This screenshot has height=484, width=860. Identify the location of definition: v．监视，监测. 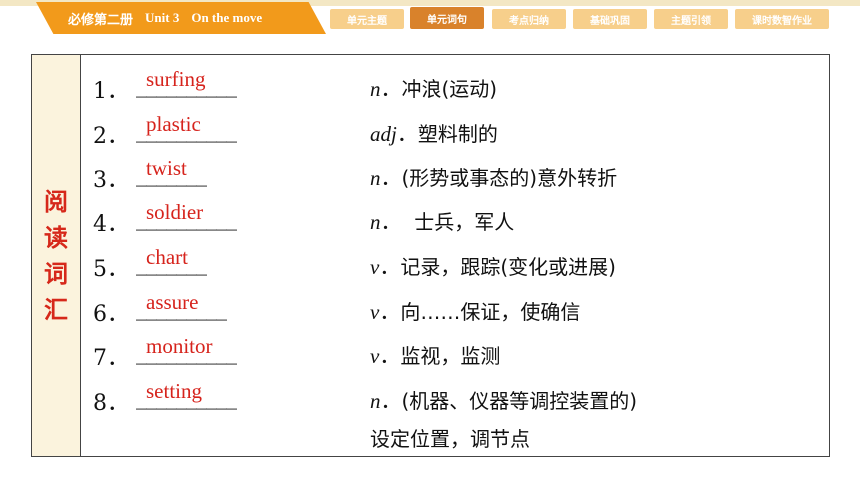
(435, 355).